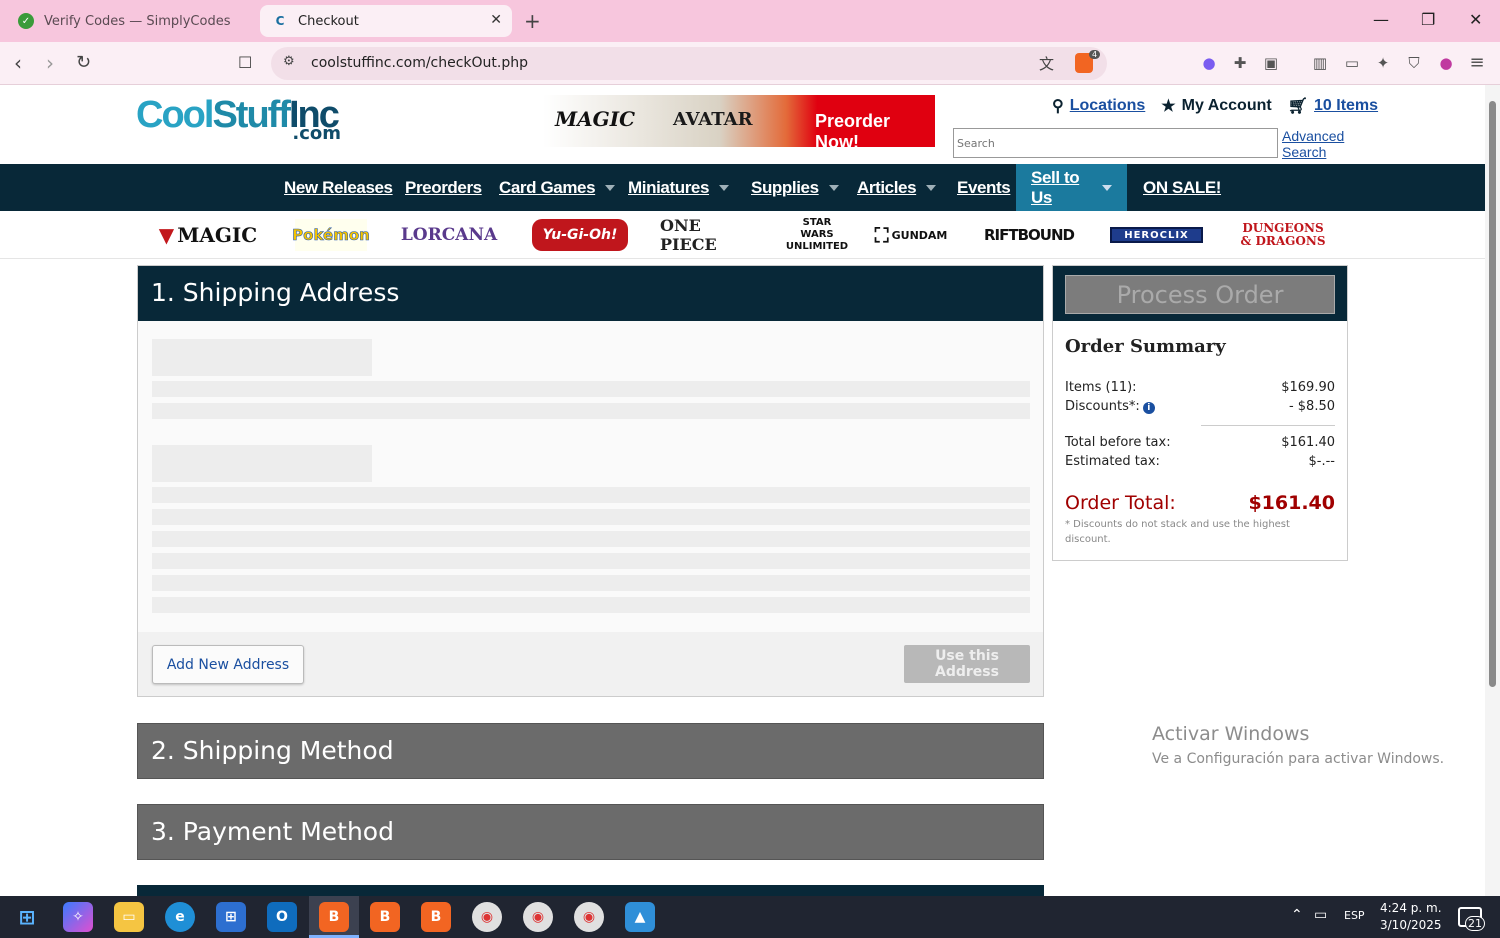 The width and height of the screenshot is (1500, 938). Describe the element at coordinates (710, 235) in the screenshot. I see `brand-one-piece: ONE PIECE` at that location.